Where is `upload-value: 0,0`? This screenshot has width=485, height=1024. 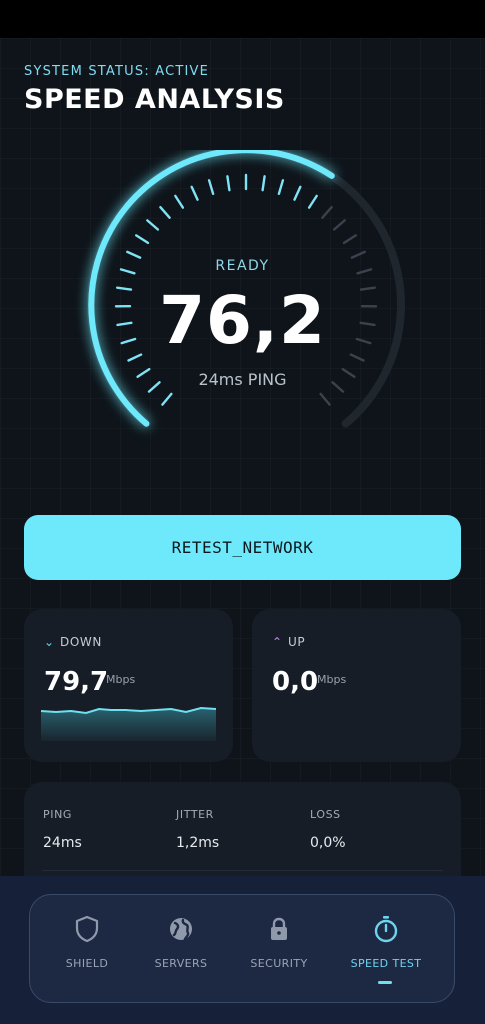
upload-value: 0,0 is located at coordinates (295, 682).